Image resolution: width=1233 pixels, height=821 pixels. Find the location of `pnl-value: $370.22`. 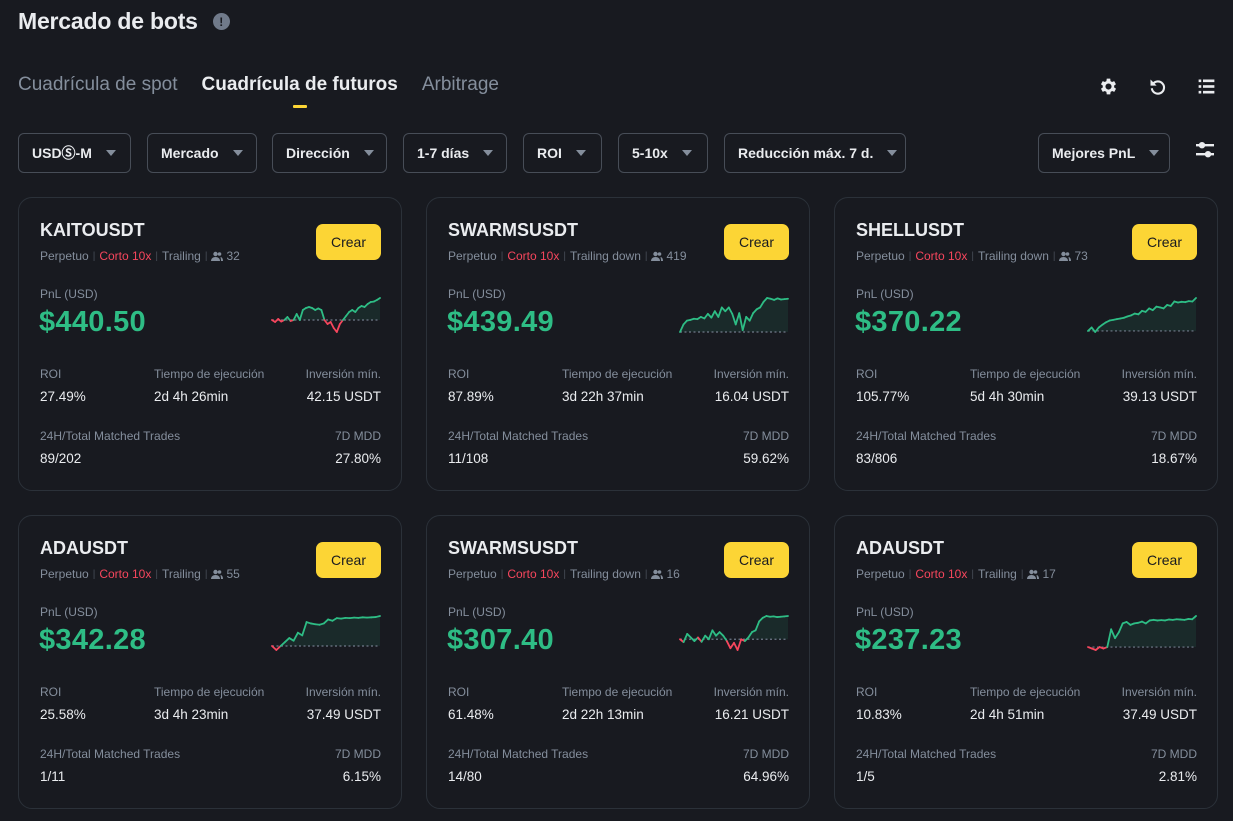

pnl-value: $370.22 is located at coordinates (908, 322).